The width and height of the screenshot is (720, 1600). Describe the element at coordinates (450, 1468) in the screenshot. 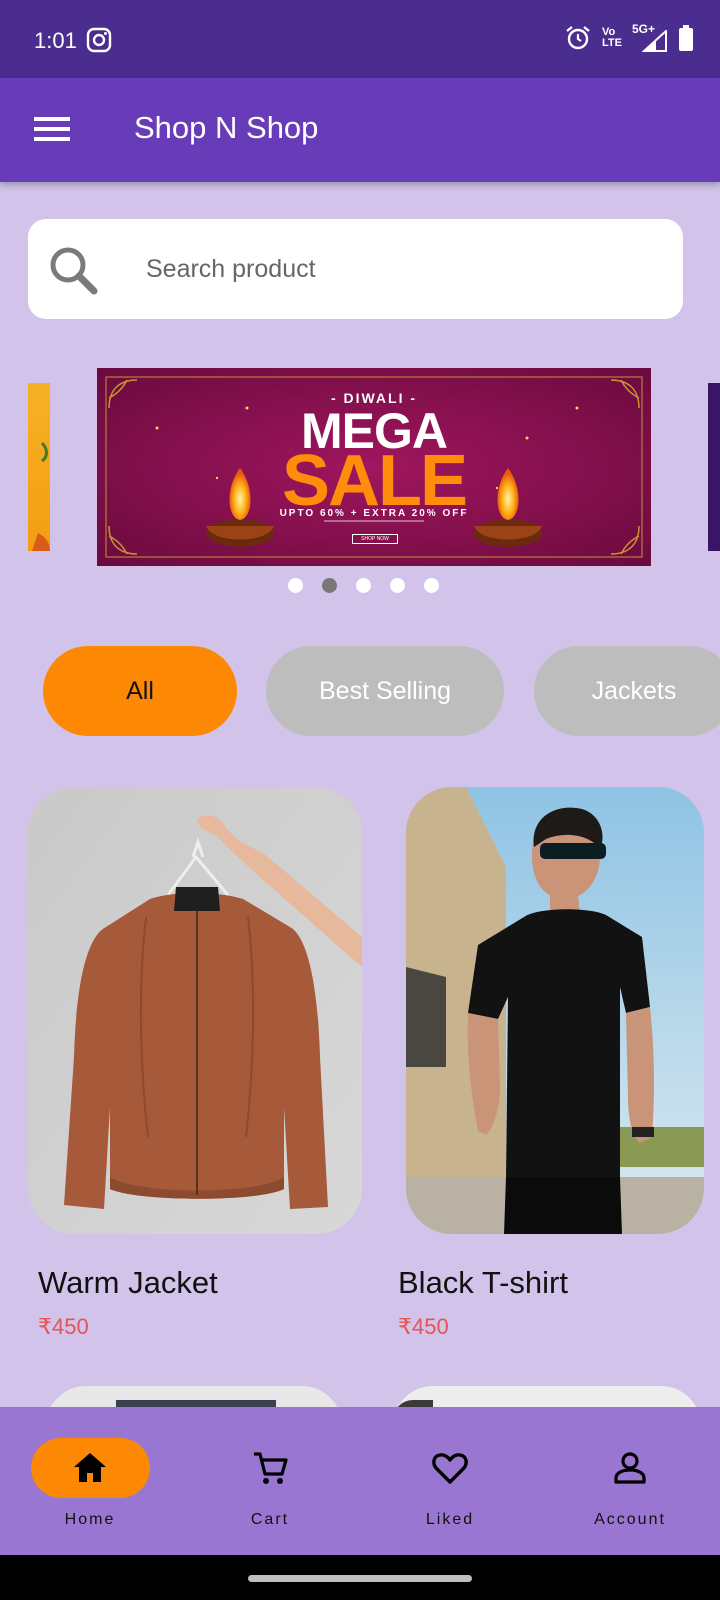

I see `heart-icon` at that location.